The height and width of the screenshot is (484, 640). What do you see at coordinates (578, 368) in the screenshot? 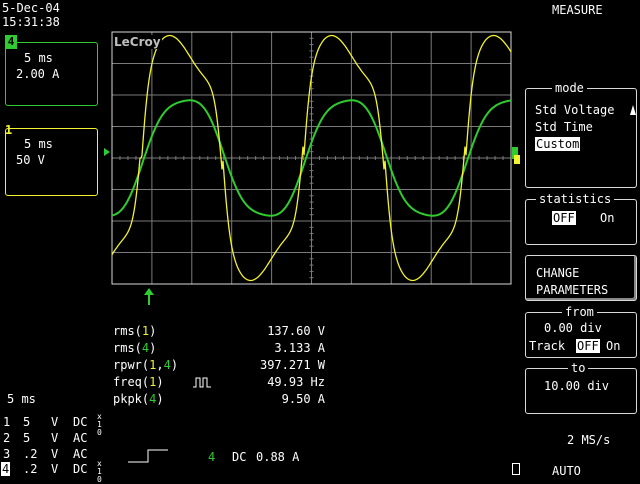
I see `to-title: to` at bounding box center [578, 368].